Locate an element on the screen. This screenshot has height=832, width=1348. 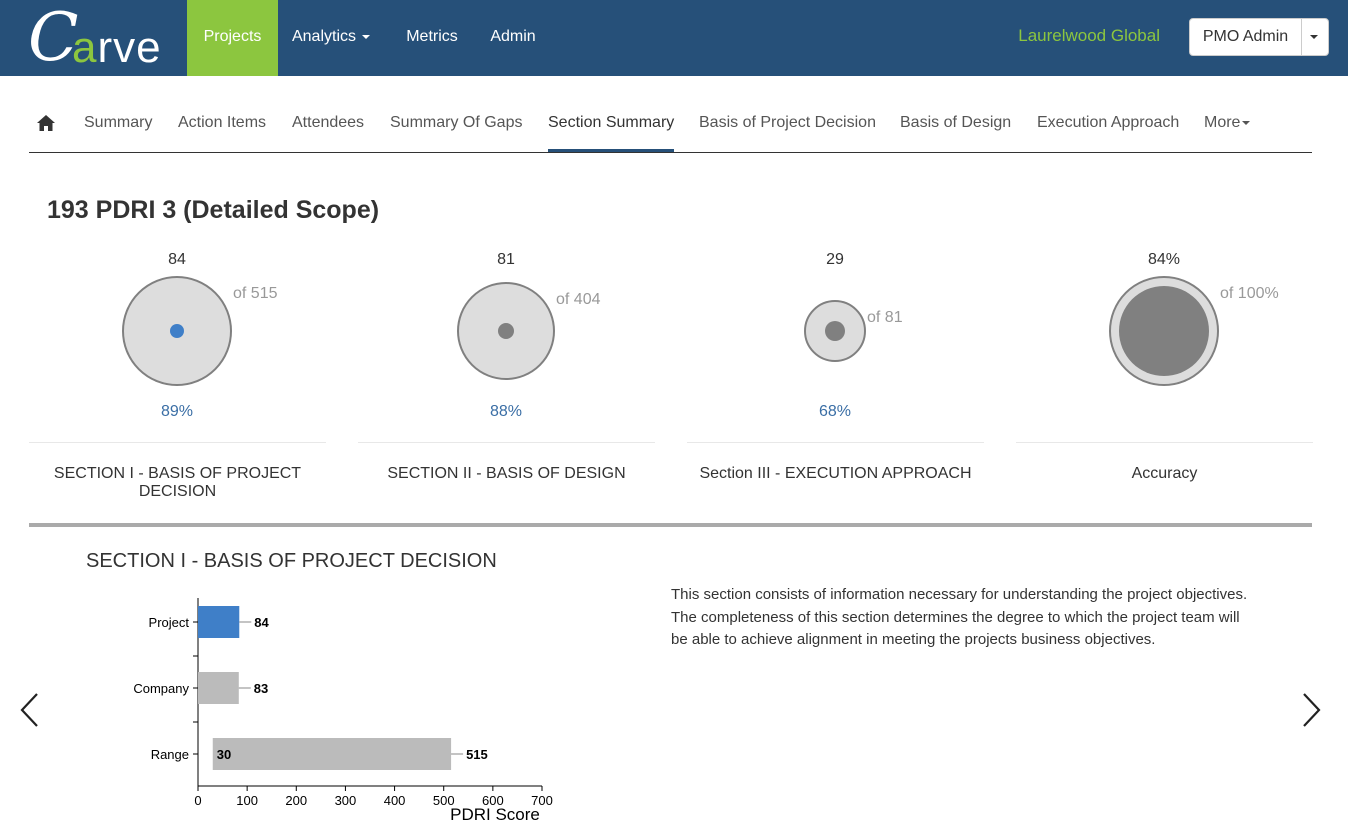
tab-summary: Summary is located at coordinates (118, 123).